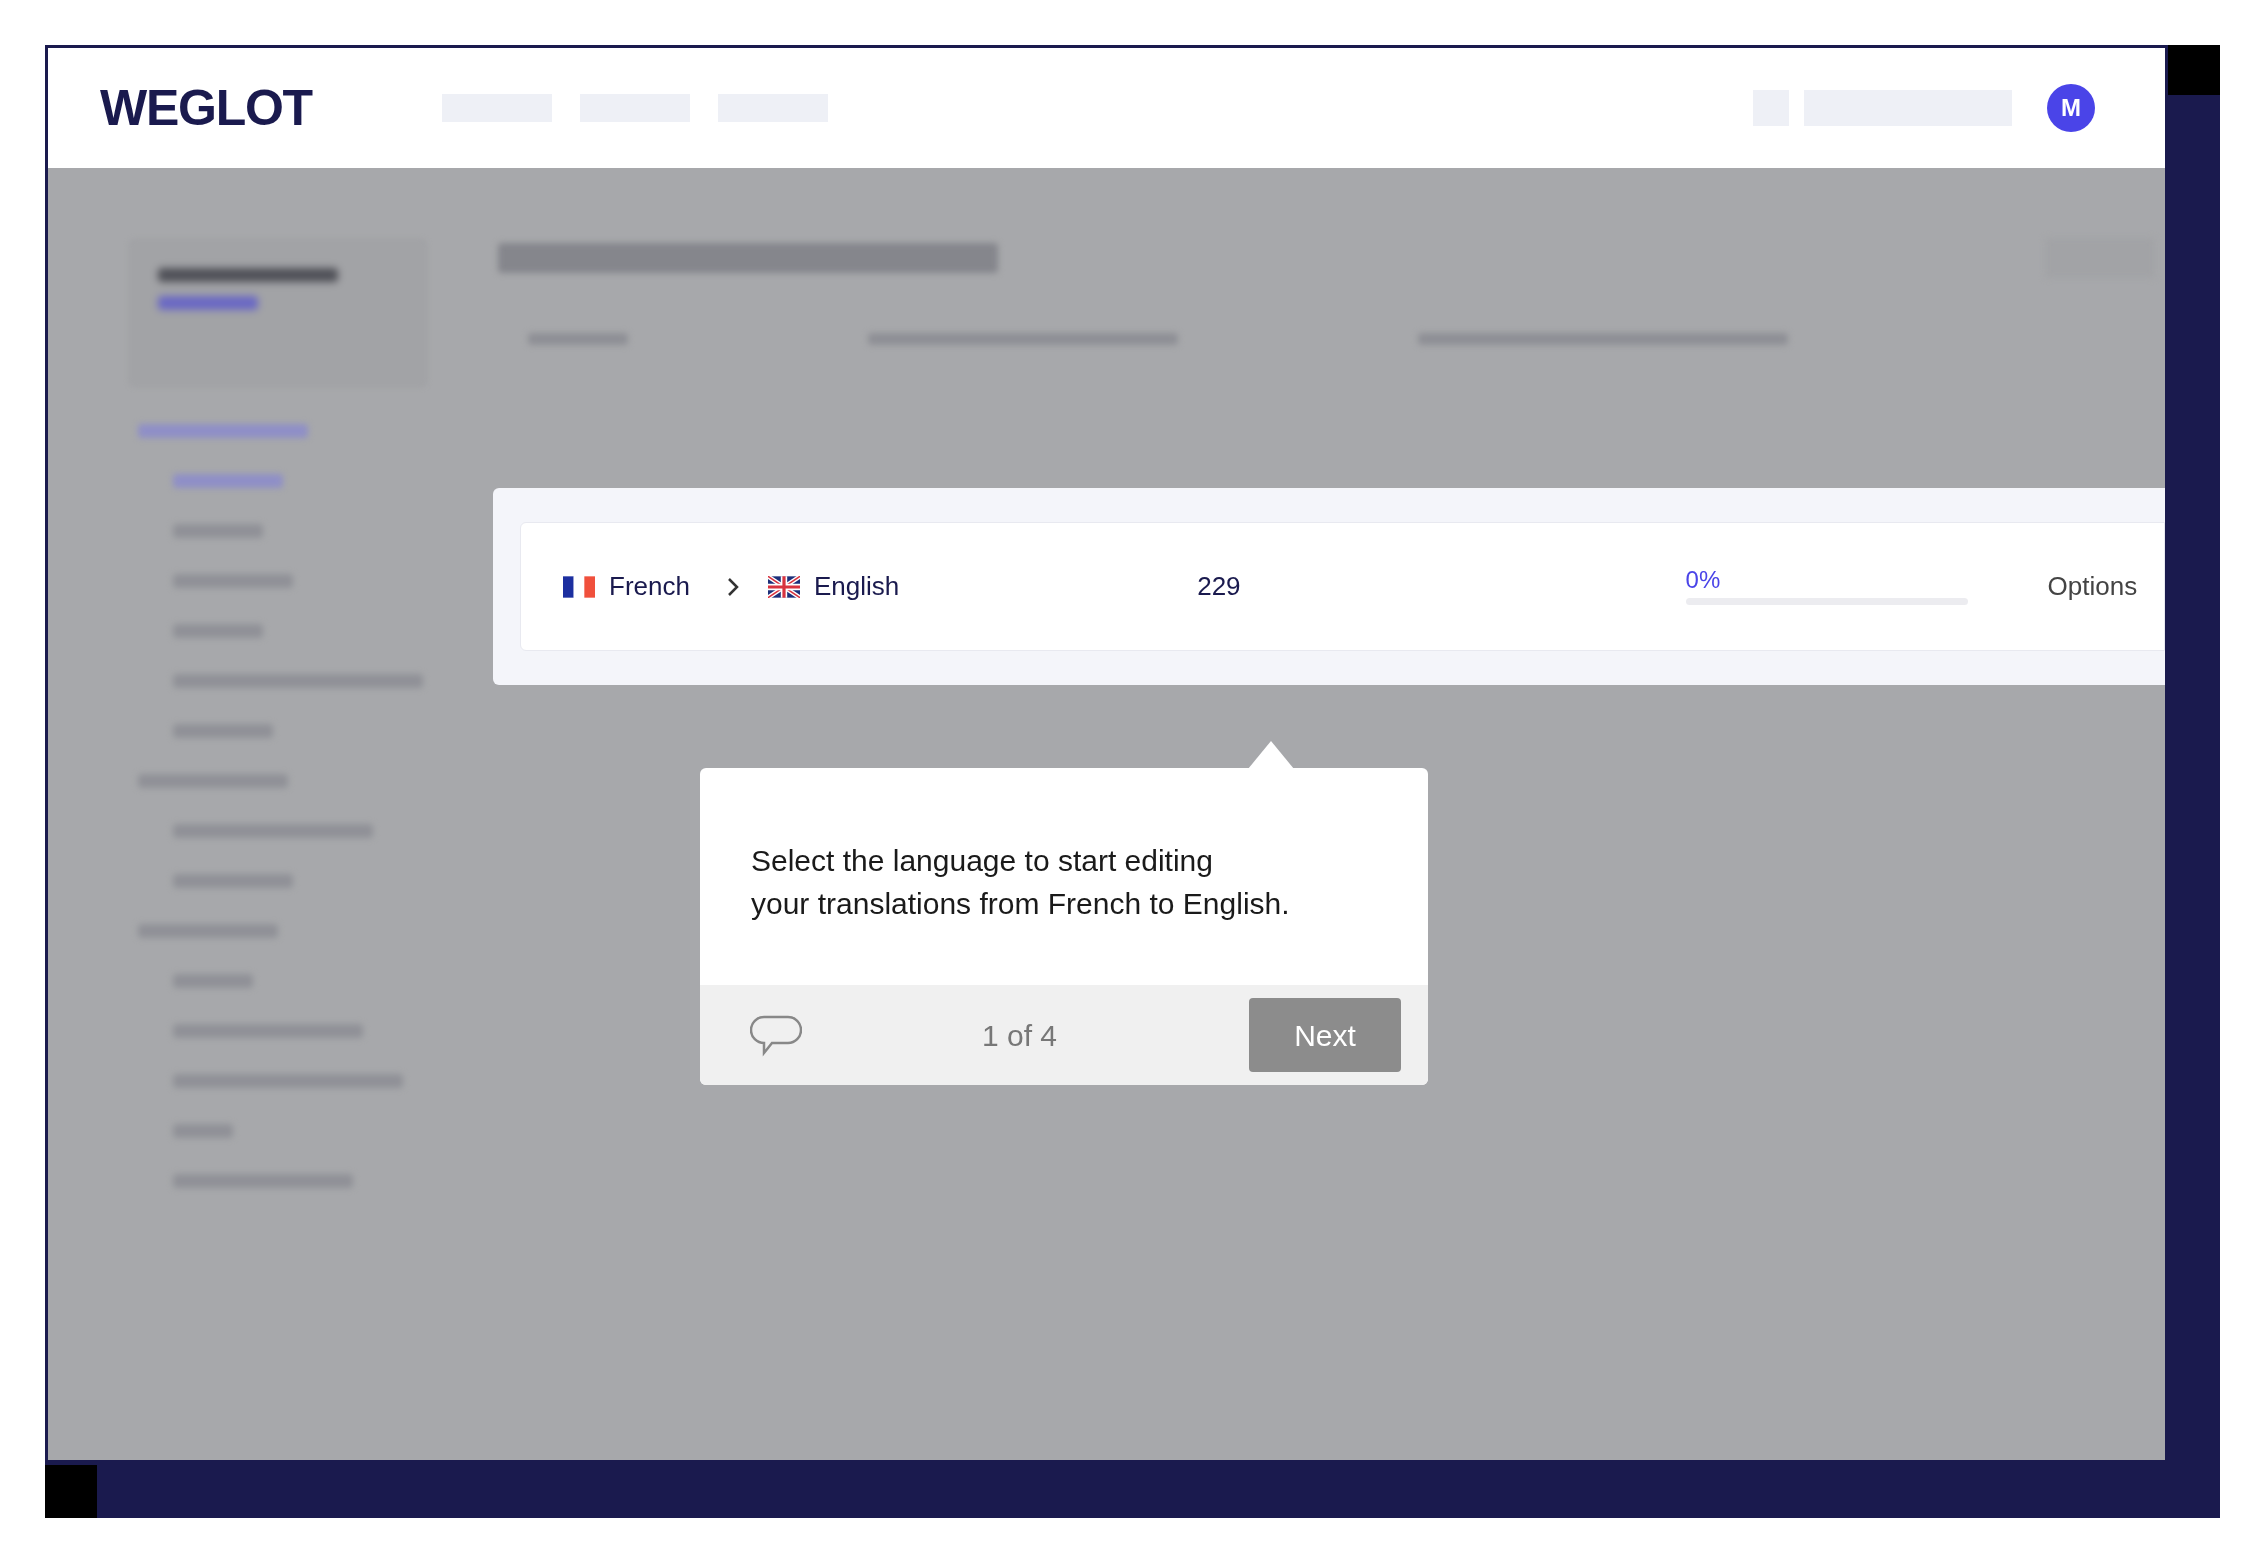  Describe the element at coordinates (1020, 882) in the screenshot. I see `tooltip-message: Select the language to start editing your translations from French to English.` at that location.